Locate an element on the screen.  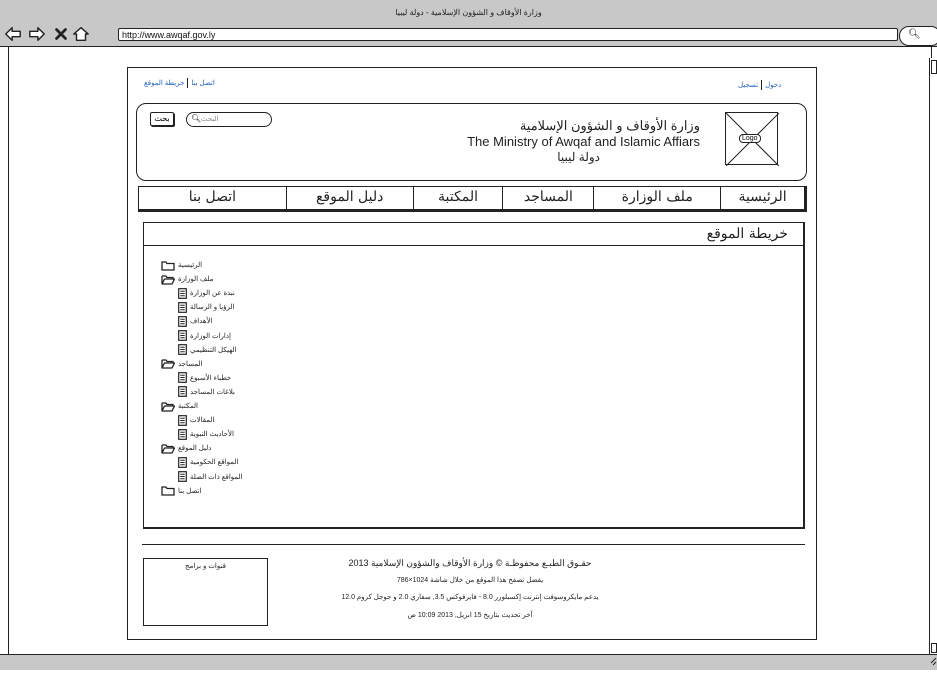
sitemap-tree-item: المساجد is located at coordinates (182, 364).